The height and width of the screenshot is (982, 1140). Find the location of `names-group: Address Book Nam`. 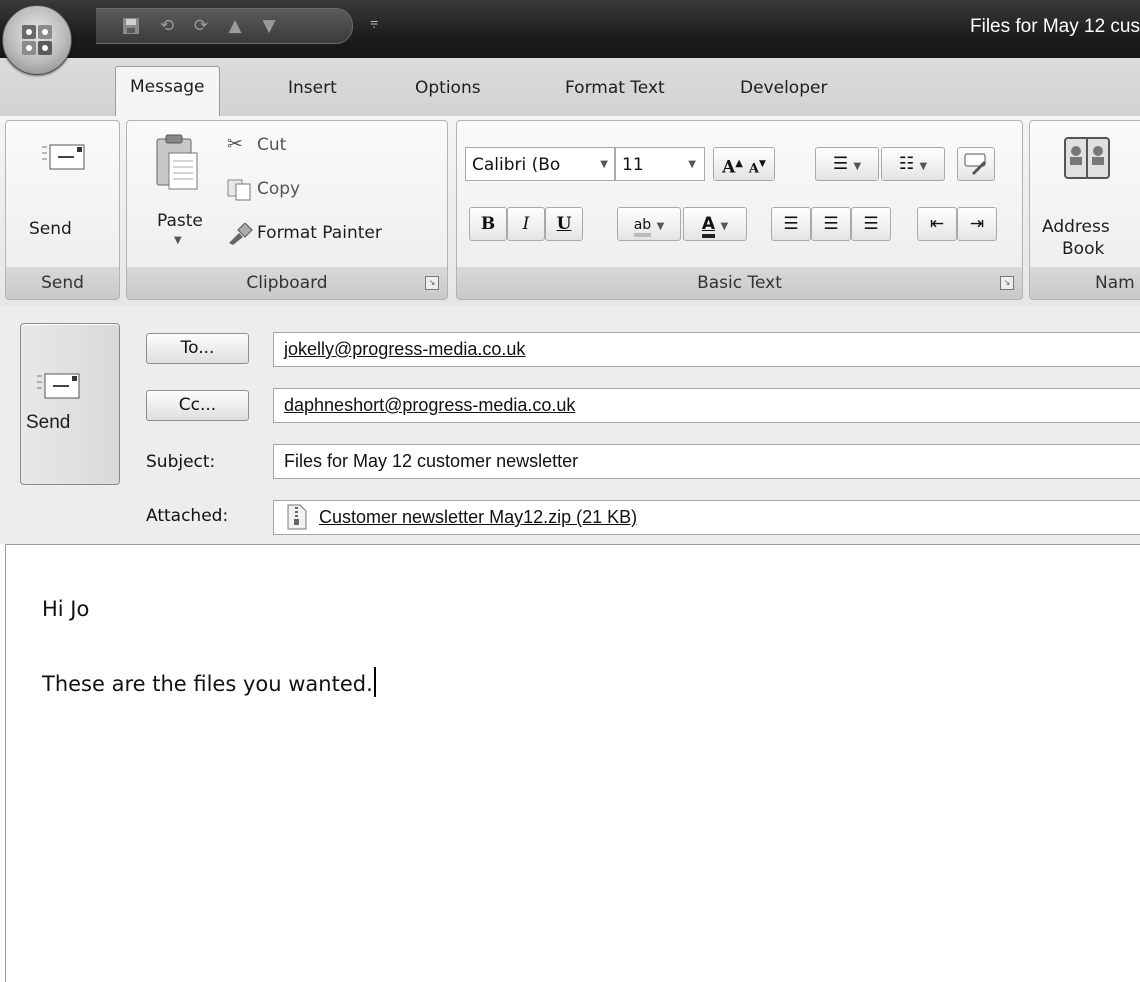

names-group: Address Book Nam is located at coordinates (1084, 210).